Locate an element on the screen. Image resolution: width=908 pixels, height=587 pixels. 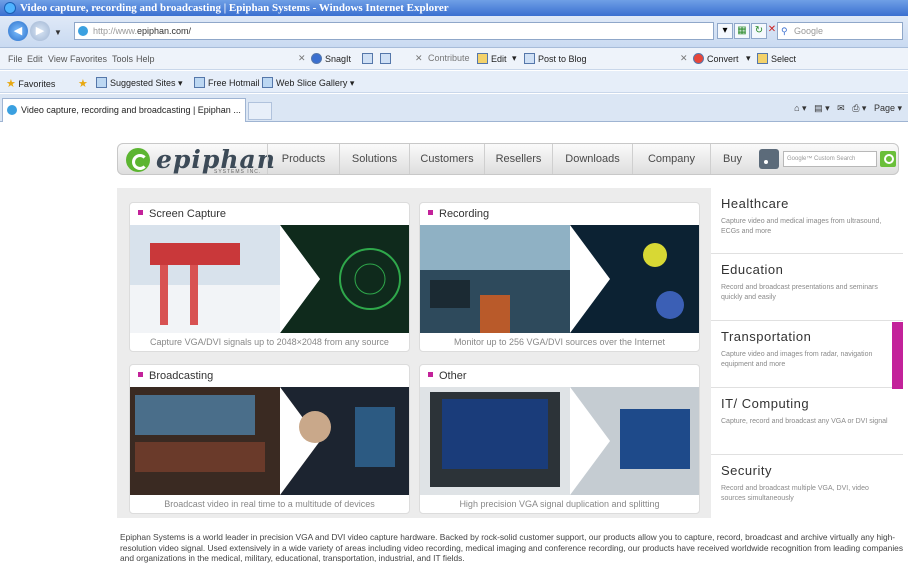
search-placeholder: Google is located at coordinates (809, 31).